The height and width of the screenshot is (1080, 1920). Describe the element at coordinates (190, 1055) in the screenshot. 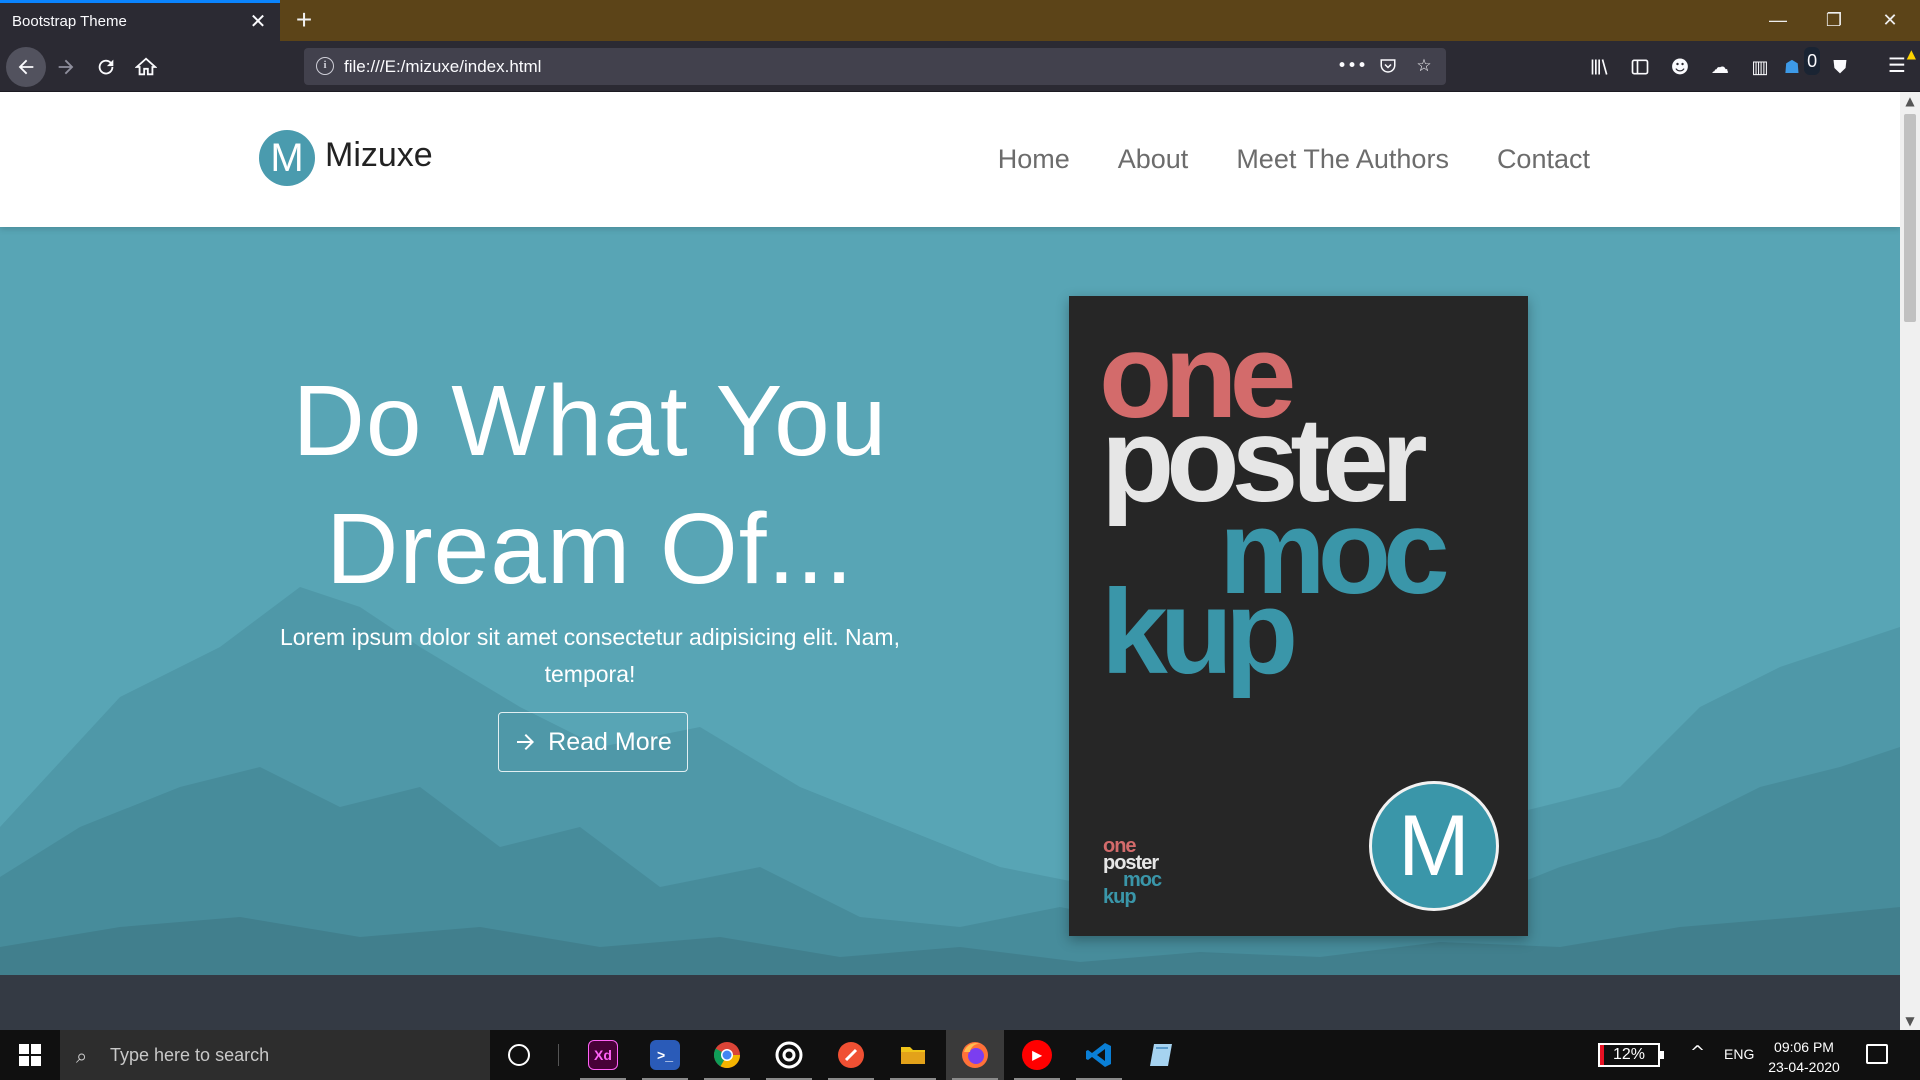

I see `search-placeholder: Type here to search` at that location.